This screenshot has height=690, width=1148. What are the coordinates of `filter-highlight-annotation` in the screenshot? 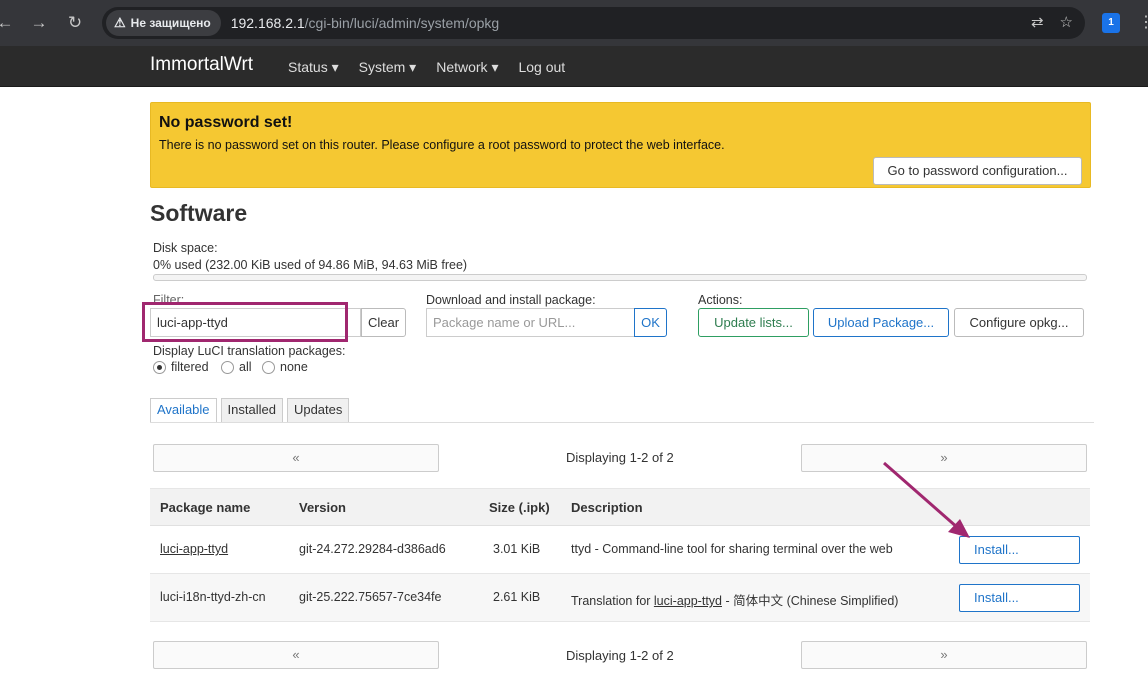 It's located at (245, 322).